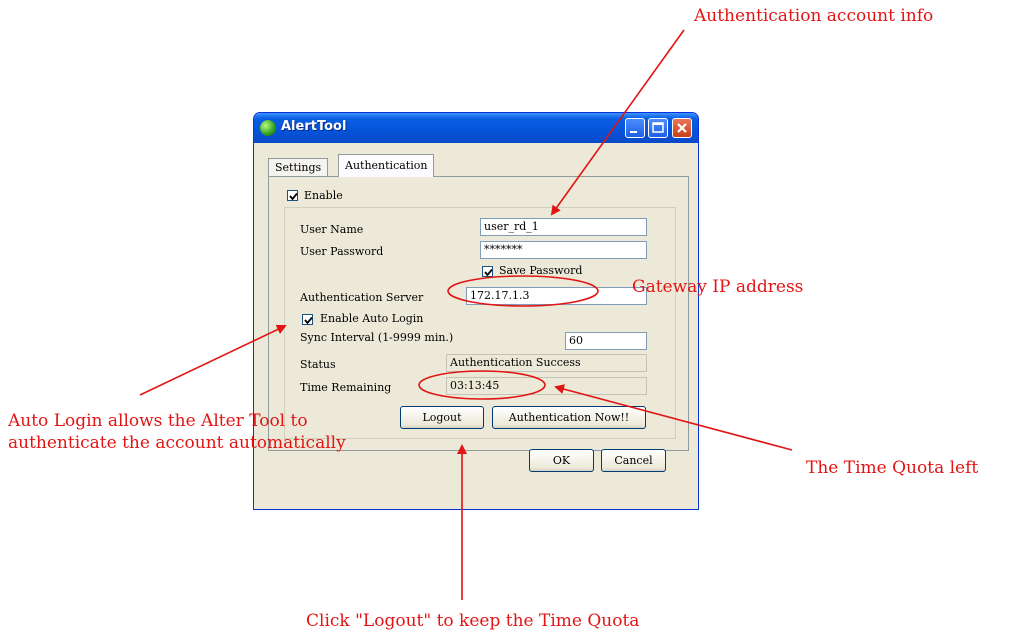 Image resolution: width=1019 pixels, height=639 pixels. Describe the element at coordinates (635, 128) in the screenshot. I see `minimize-button` at that location.